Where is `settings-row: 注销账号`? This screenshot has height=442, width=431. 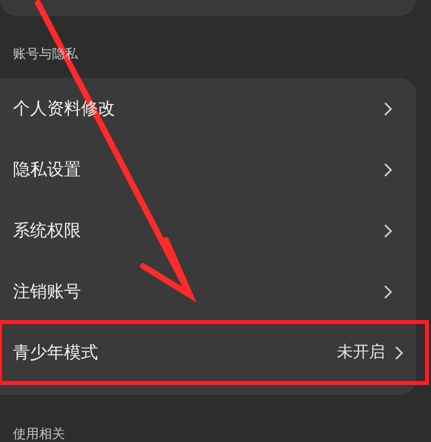 settings-row: 注销账号 is located at coordinates (208, 291).